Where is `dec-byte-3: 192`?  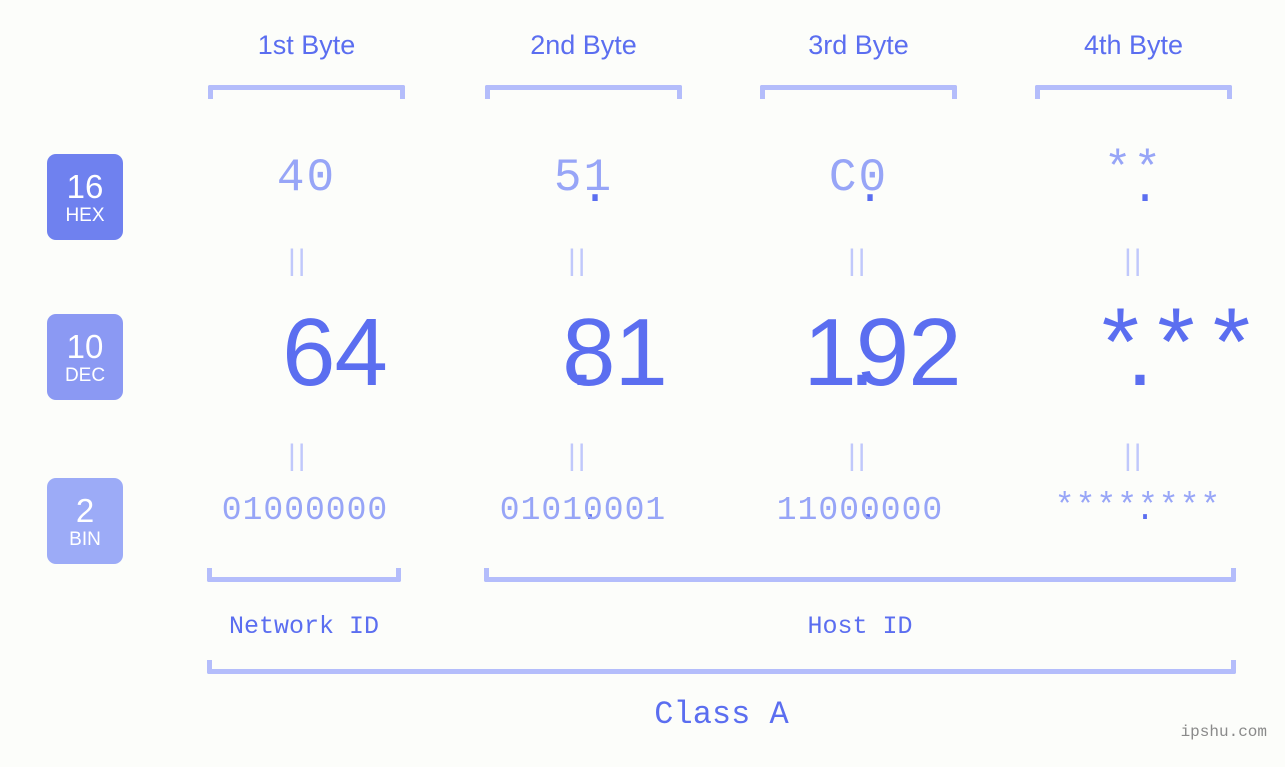
dec-byte-3: 192 is located at coordinates (882, 352).